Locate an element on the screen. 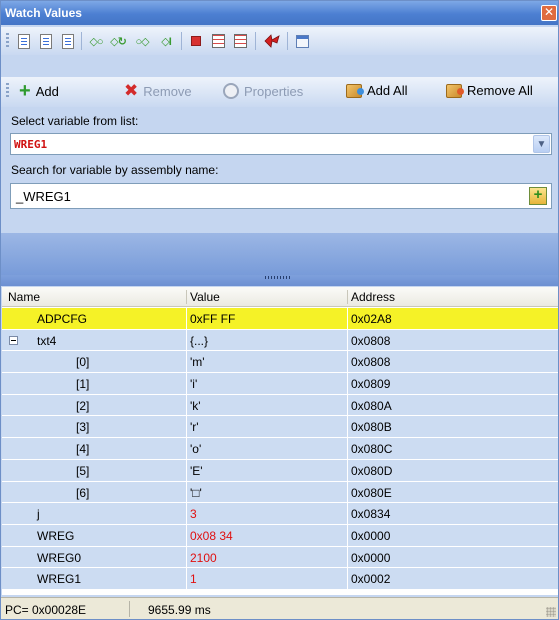  table-row: ADPCFG 0xFF FF 0x02A8 is located at coordinates (280, 319).